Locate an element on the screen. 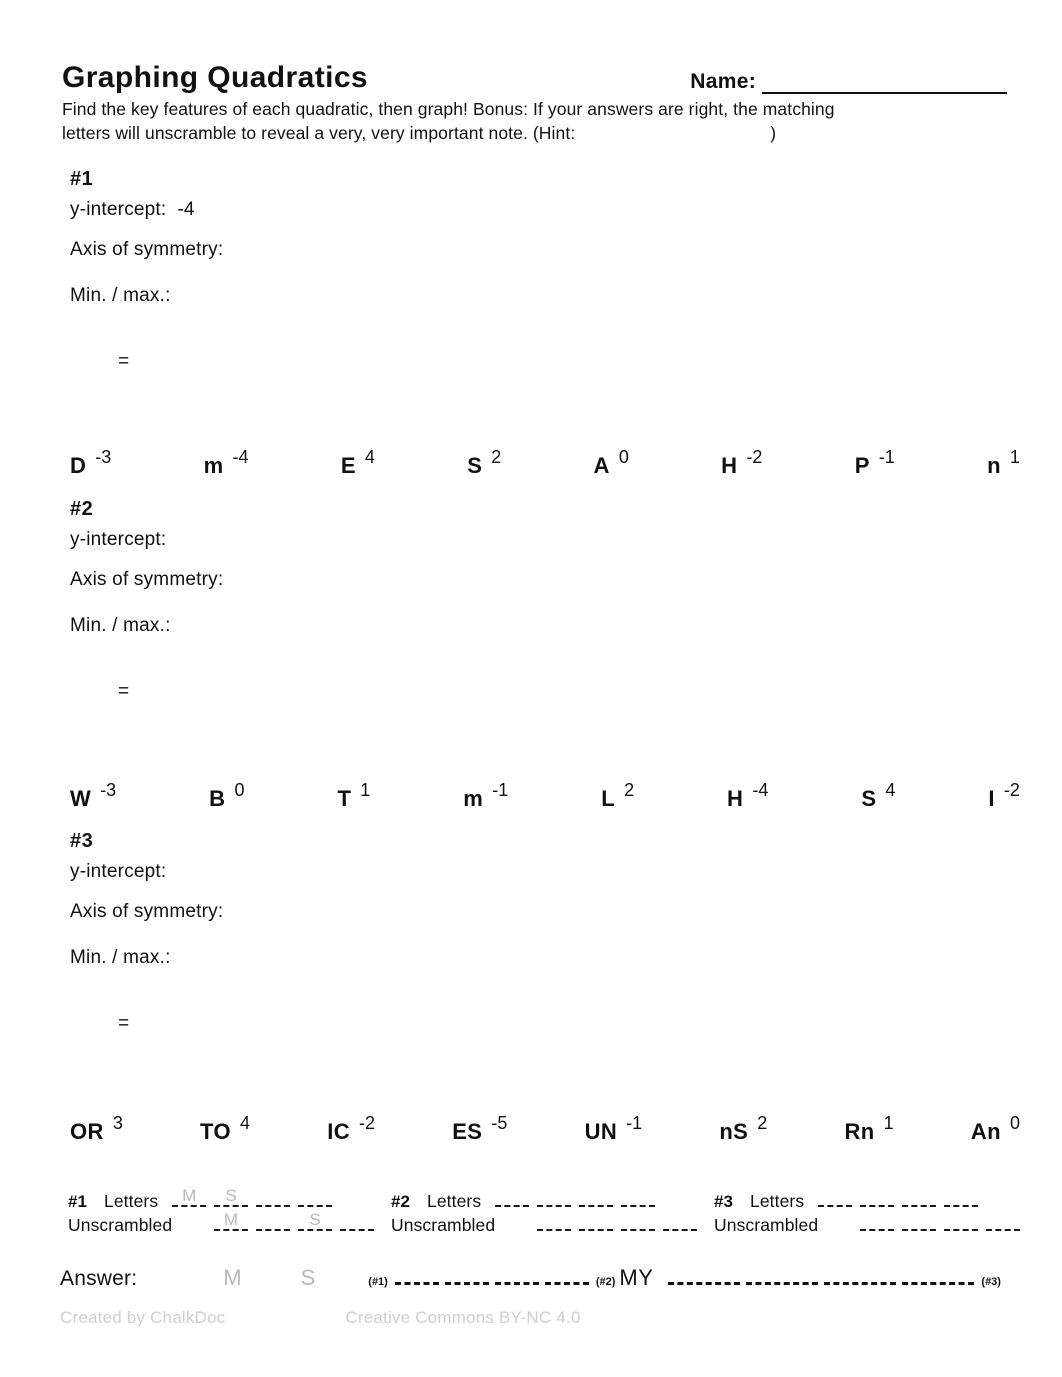  letter-option: D -3 is located at coordinates (90, 462).